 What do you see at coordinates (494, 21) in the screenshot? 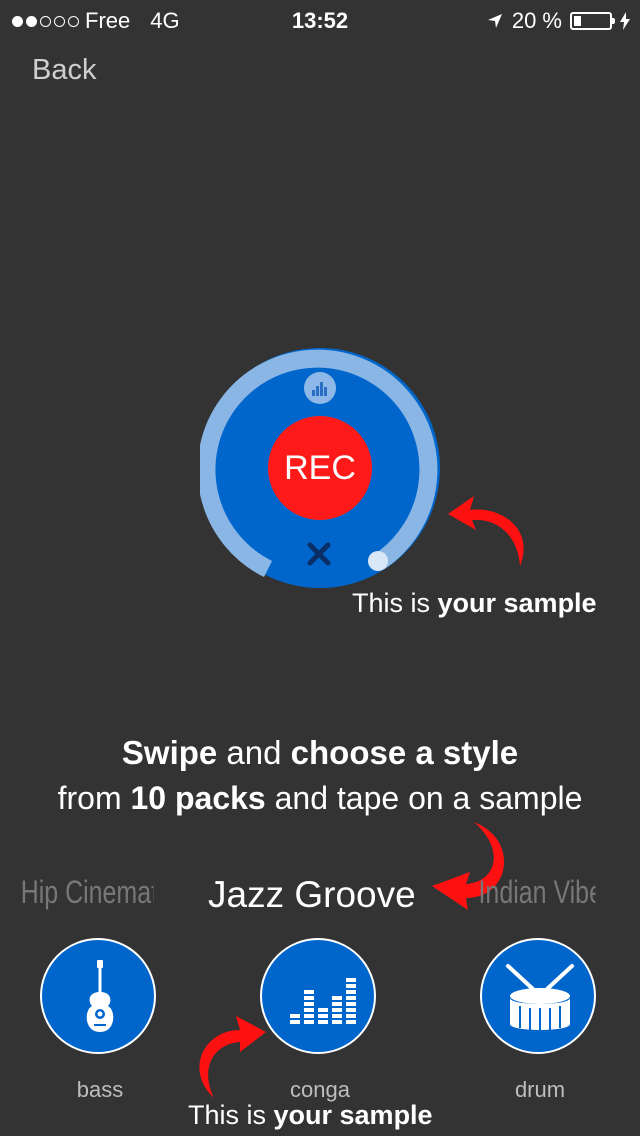
I see `location-arrow-icon` at bounding box center [494, 21].